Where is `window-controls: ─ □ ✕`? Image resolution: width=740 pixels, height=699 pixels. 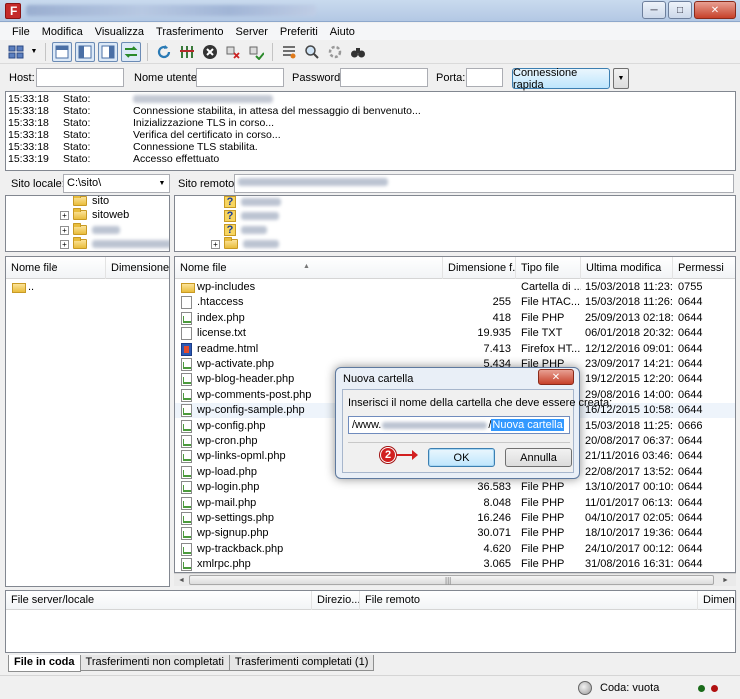 window-controls: ─ □ ✕ is located at coordinates (689, 10).